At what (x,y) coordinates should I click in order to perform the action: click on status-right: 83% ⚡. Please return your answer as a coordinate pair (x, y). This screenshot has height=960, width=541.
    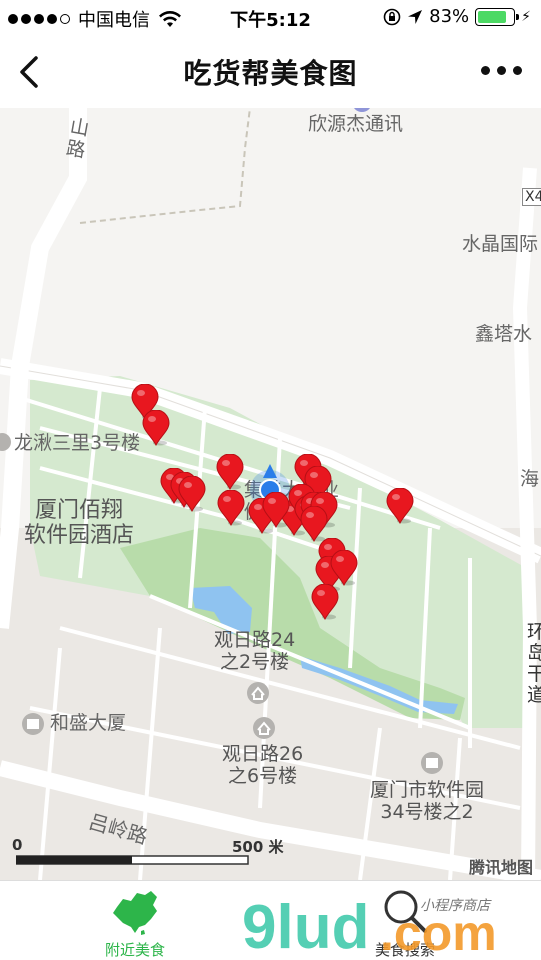
    Looking at the image, I should click on (457, 16).